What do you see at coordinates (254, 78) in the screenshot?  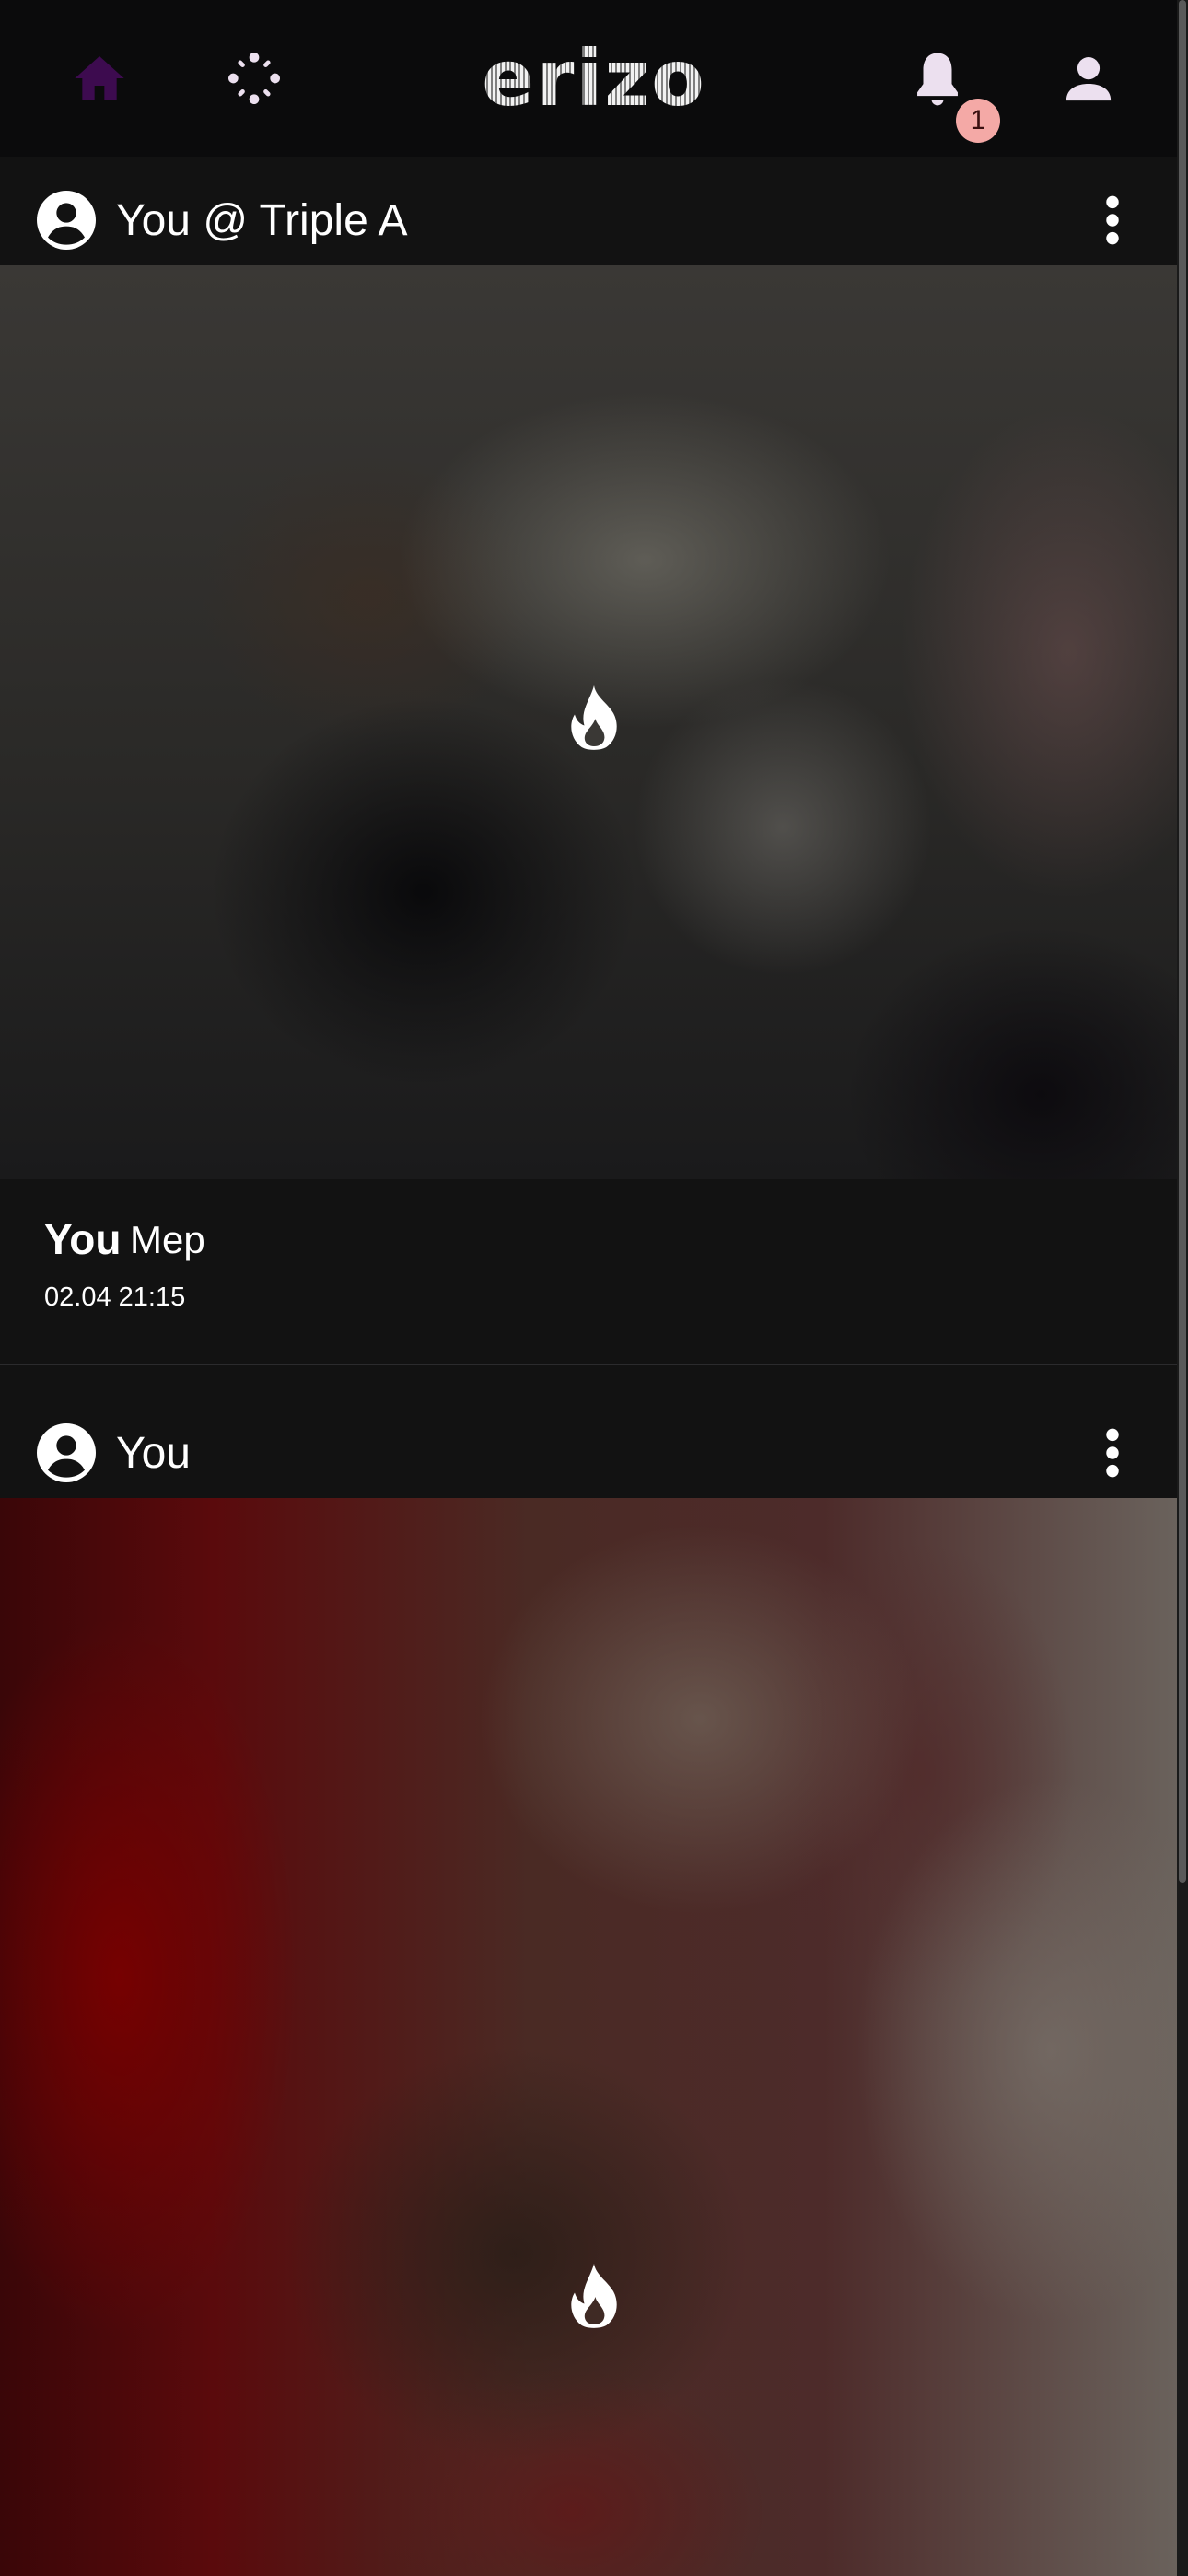 I see `sparkle-icon` at bounding box center [254, 78].